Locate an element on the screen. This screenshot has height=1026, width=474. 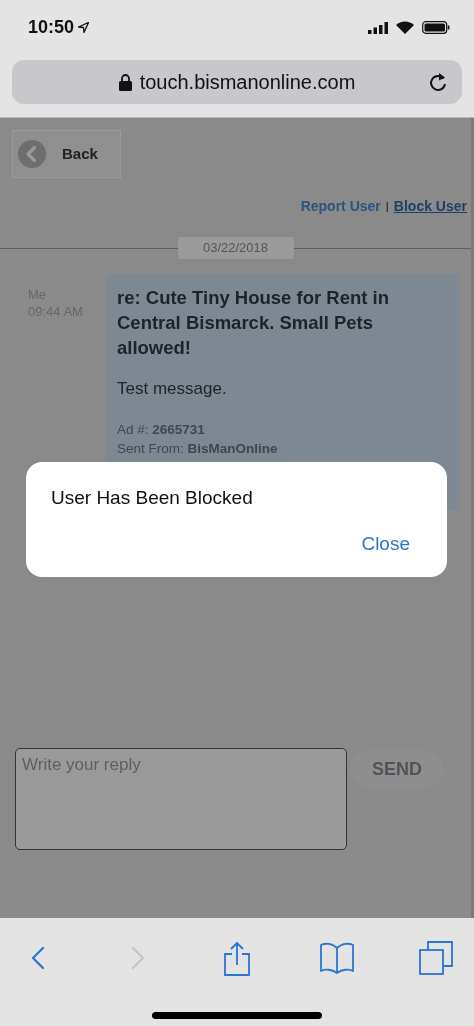
url-text: touch.bismanonline.com is located at coordinates (247, 82).